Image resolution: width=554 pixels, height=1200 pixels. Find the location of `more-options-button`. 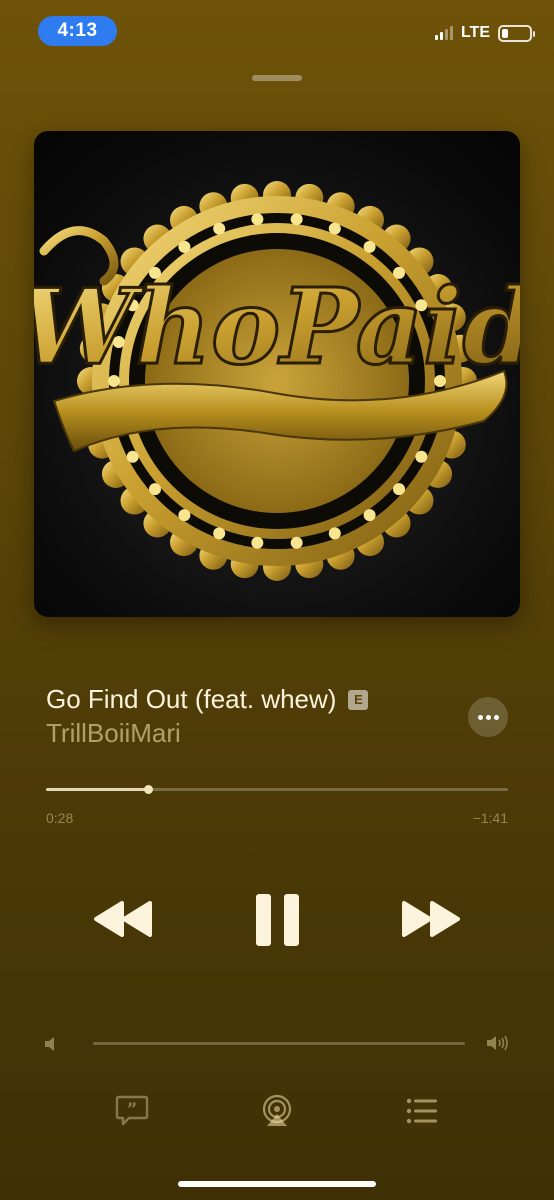

more-options-button is located at coordinates (488, 717).